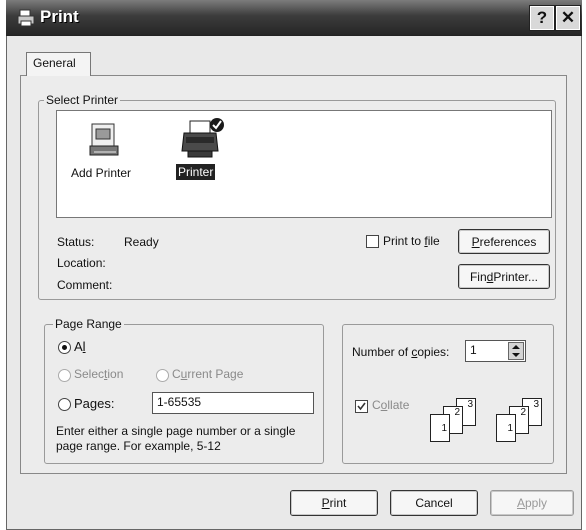 This screenshot has height=530, width=586. What do you see at coordinates (390, 405) in the screenshot?
I see `collate-label: Collate` at bounding box center [390, 405].